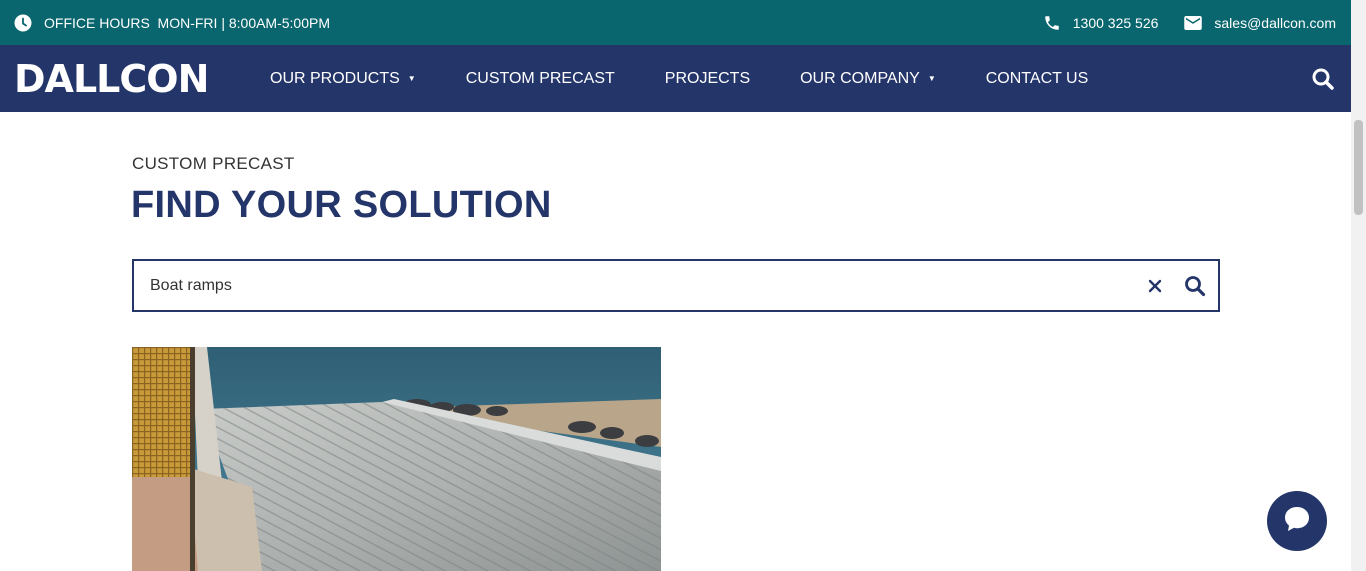 Image resolution: width=1366 pixels, height=571 pixels. Describe the element at coordinates (111, 78) in the screenshot. I see `dallcon-logo: DALLCON` at that location.